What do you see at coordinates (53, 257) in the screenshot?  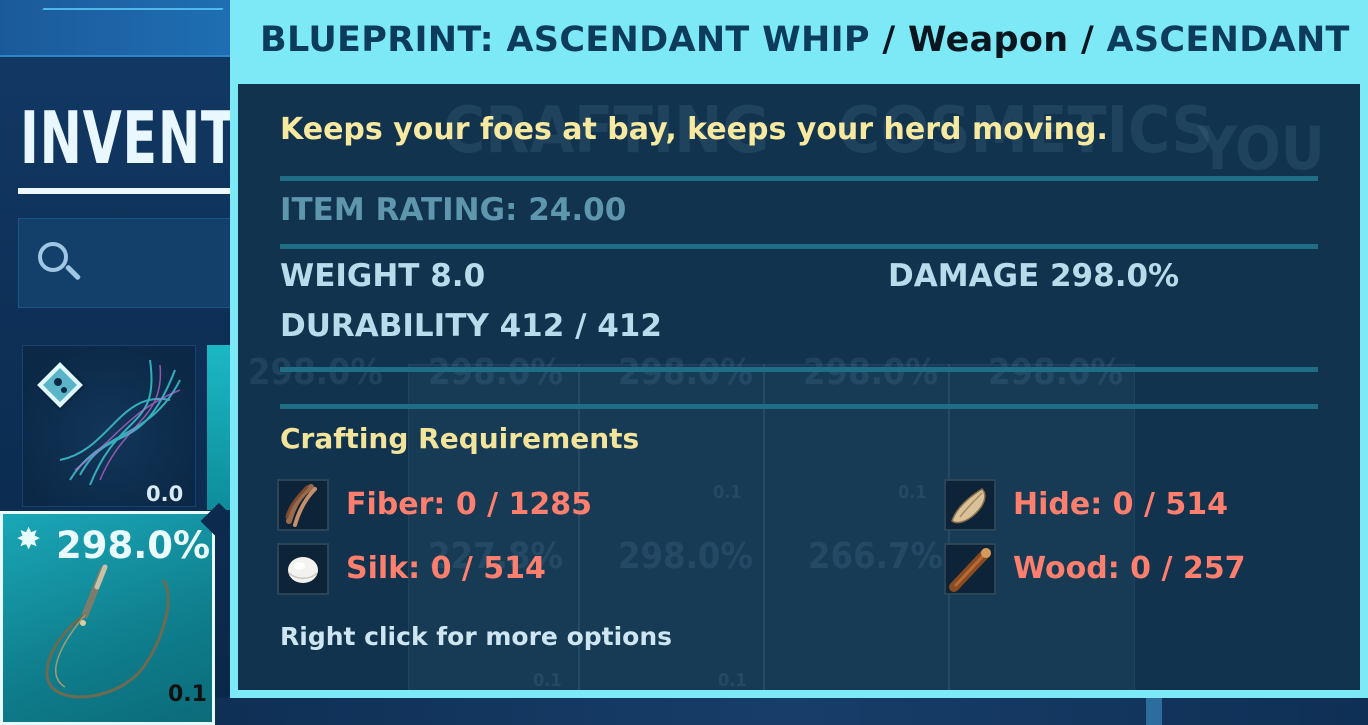 I see `search-icon` at bounding box center [53, 257].